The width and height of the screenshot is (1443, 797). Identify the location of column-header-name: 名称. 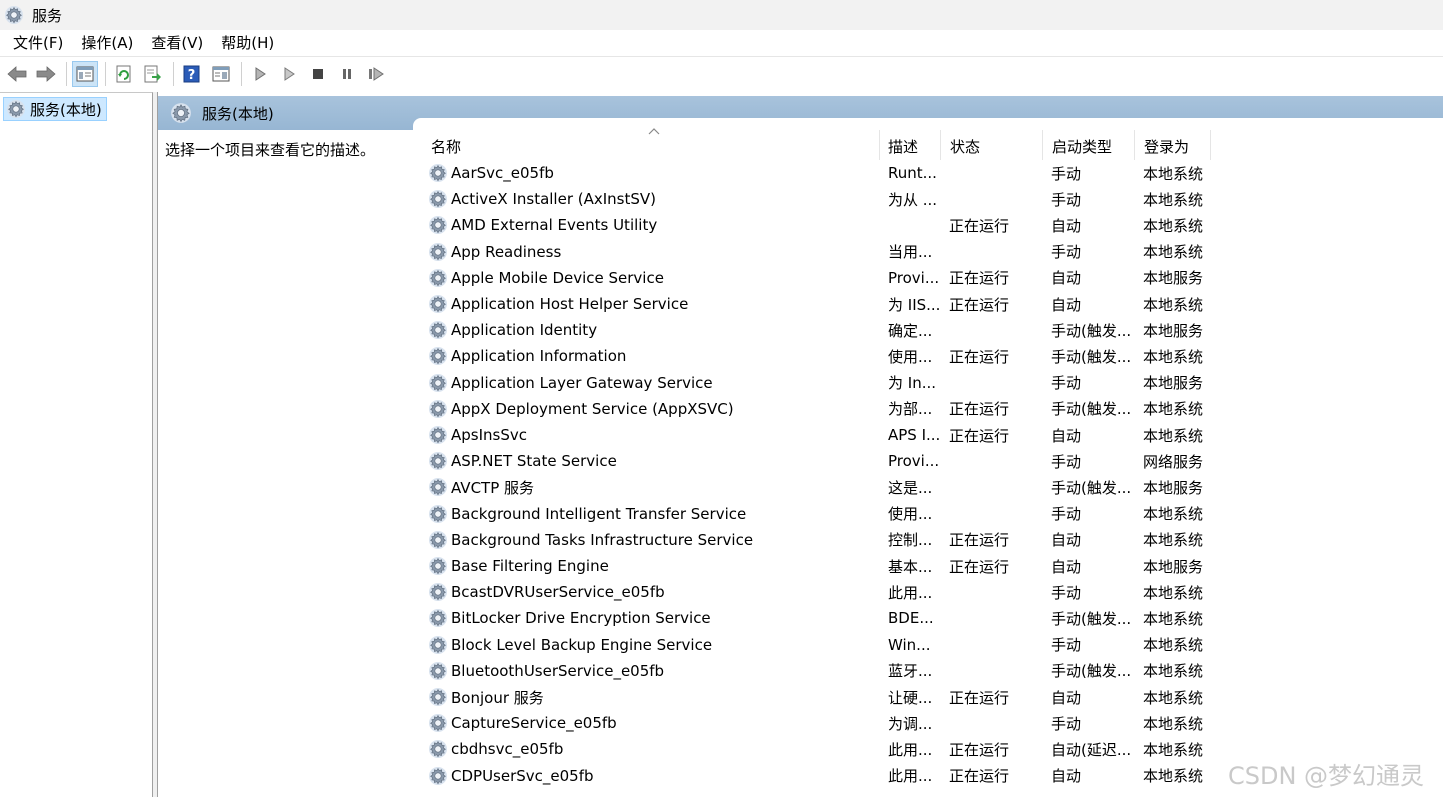
(446, 146).